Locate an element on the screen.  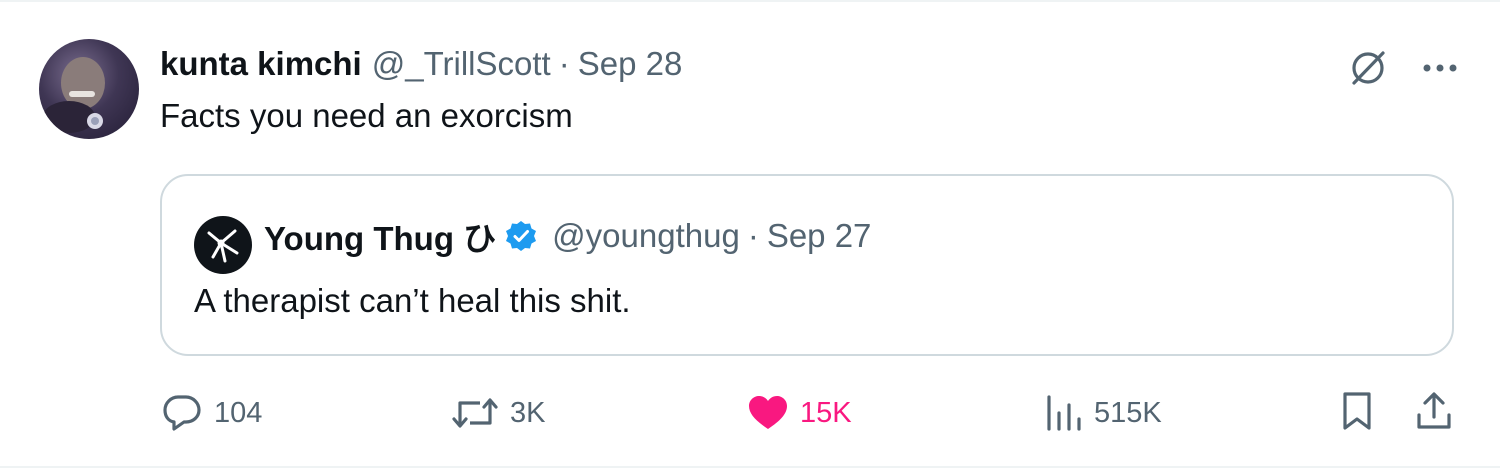
quoted-text: A therapist can’t heal this shit. is located at coordinates (412, 300).